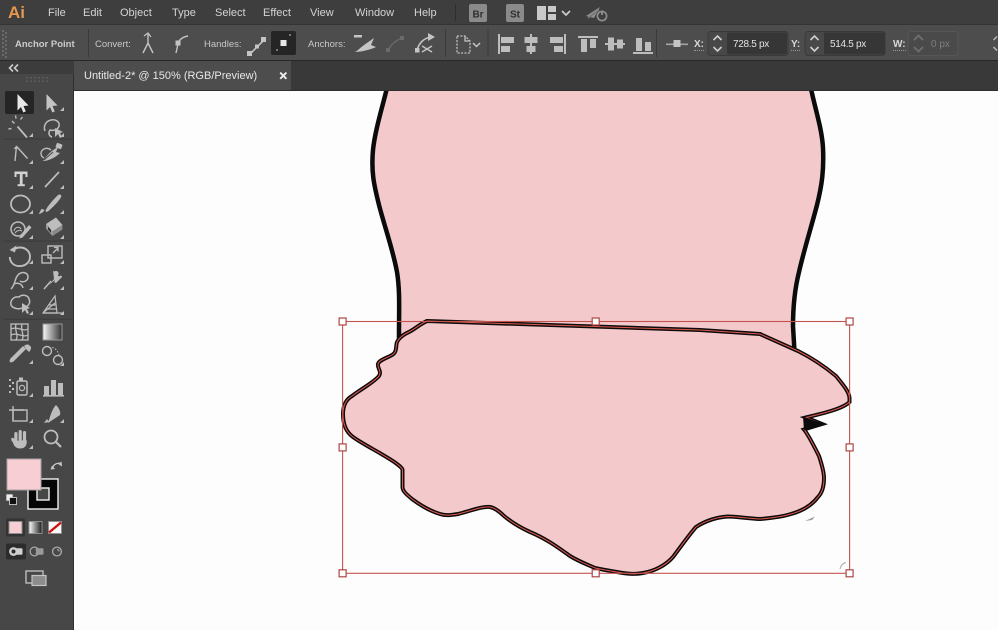 This screenshot has width=998, height=630. Describe the element at coordinates (515, 15) in the screenshot. I see `svg-text: St` at that location.